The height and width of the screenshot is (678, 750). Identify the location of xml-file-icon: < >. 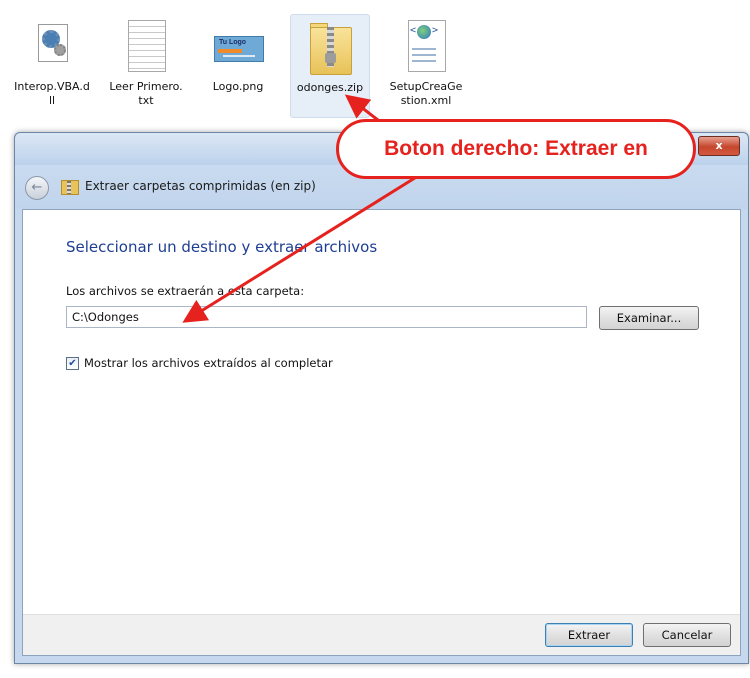
(426, 48).